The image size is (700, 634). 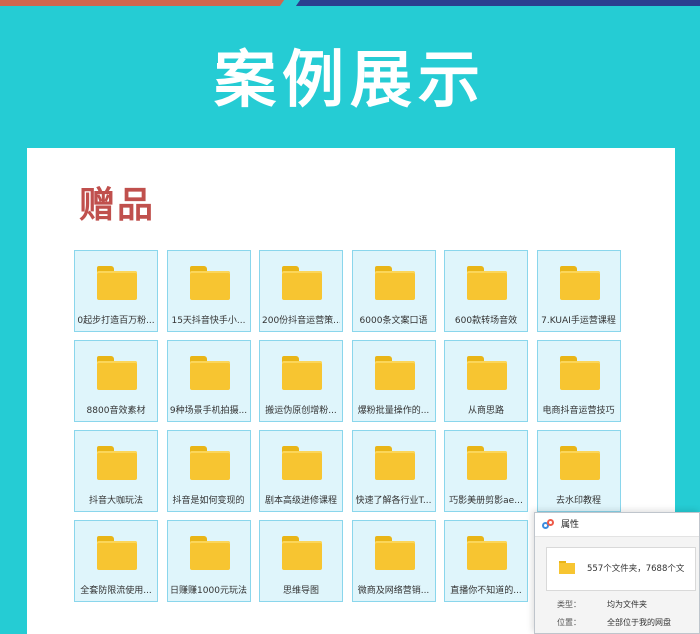 What do you see at coordinates (602, 605) in the screenshot?
I see `dialog-row-type: 类型： 均为文件夹` at bounding box center [602, 605].